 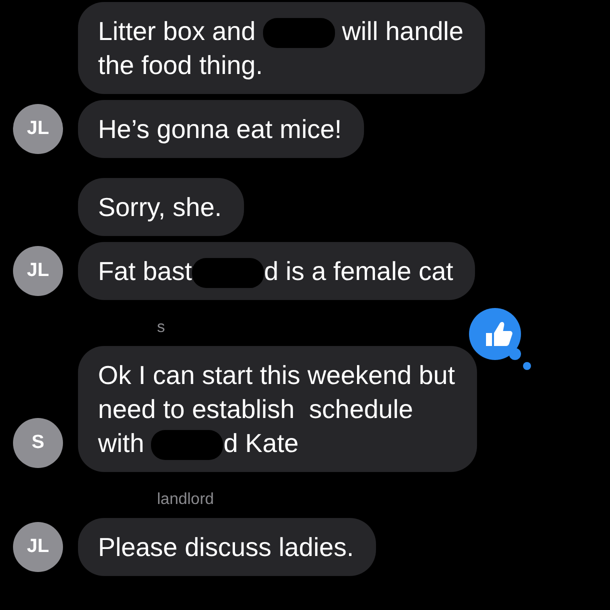 I want to click on sender-name: landlord, so click(x=186, y=500).